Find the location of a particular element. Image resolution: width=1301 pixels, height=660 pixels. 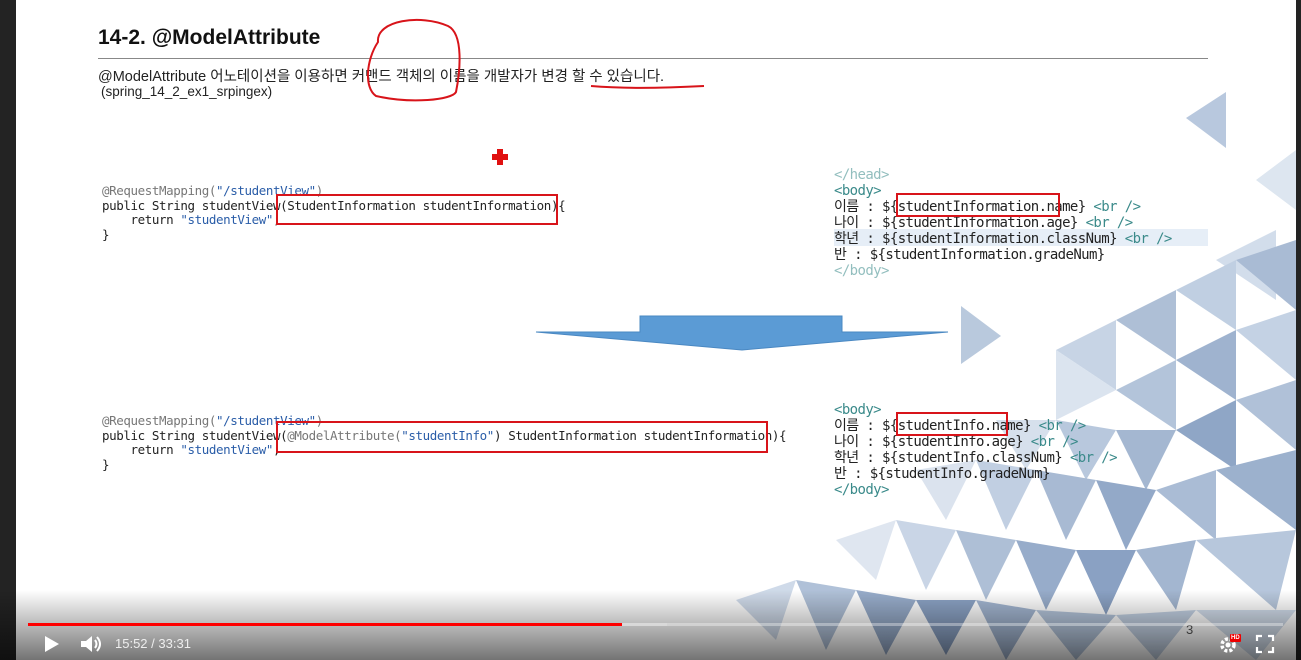

play-icon is located at coordinates (52, 644).